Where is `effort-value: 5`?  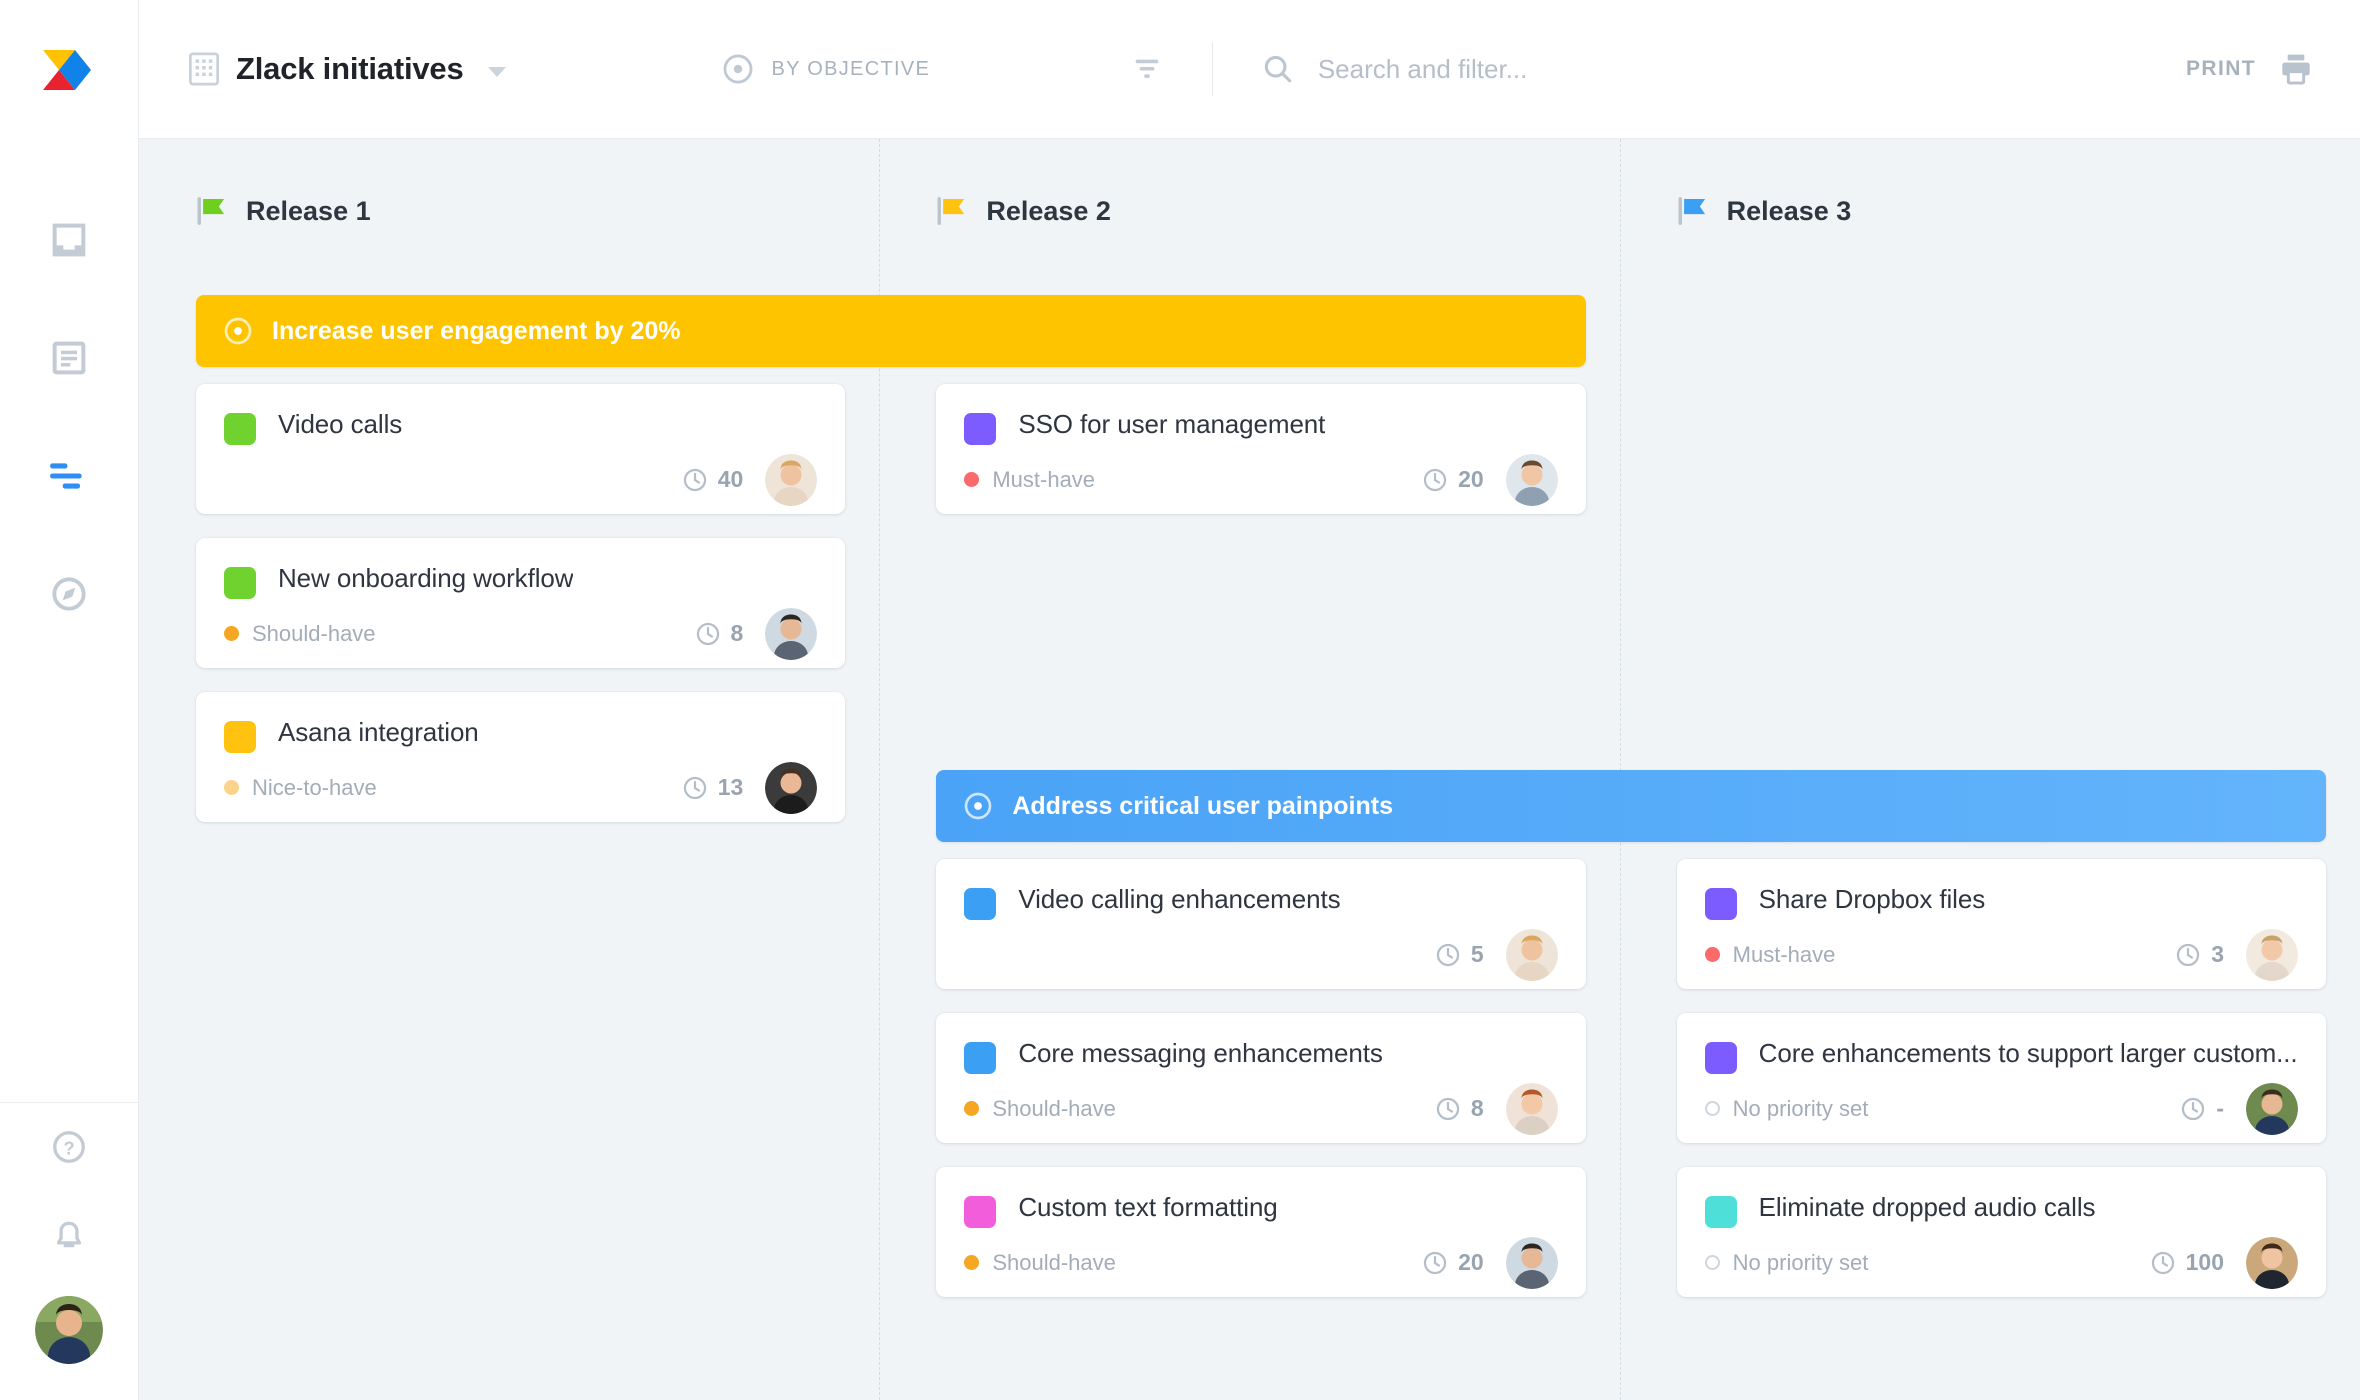 effort-value: 5 is located at coordinates (1477, 954).